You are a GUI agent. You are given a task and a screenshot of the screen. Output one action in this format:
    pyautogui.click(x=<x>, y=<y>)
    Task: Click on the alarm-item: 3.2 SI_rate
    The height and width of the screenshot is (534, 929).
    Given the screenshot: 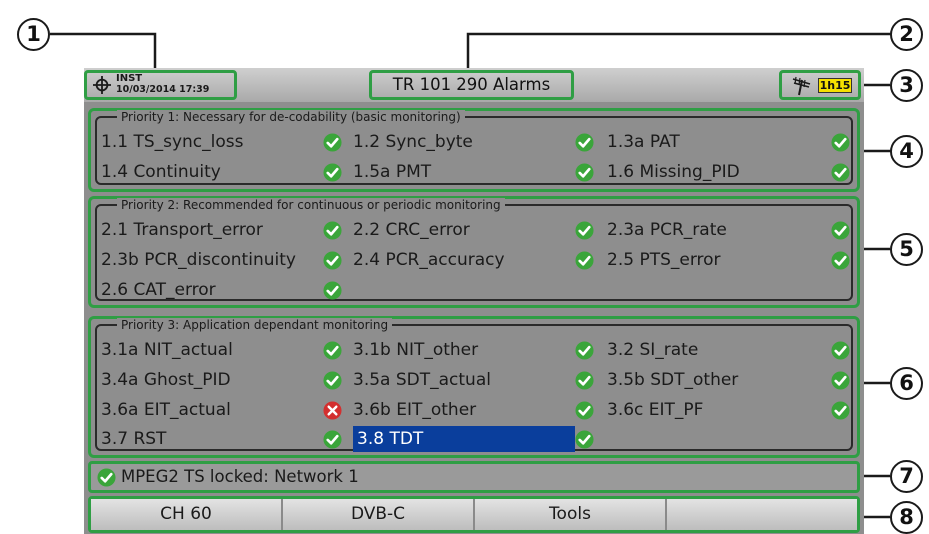 What is the action you would take?
    pyautogui.click(x=728, y=350)
    